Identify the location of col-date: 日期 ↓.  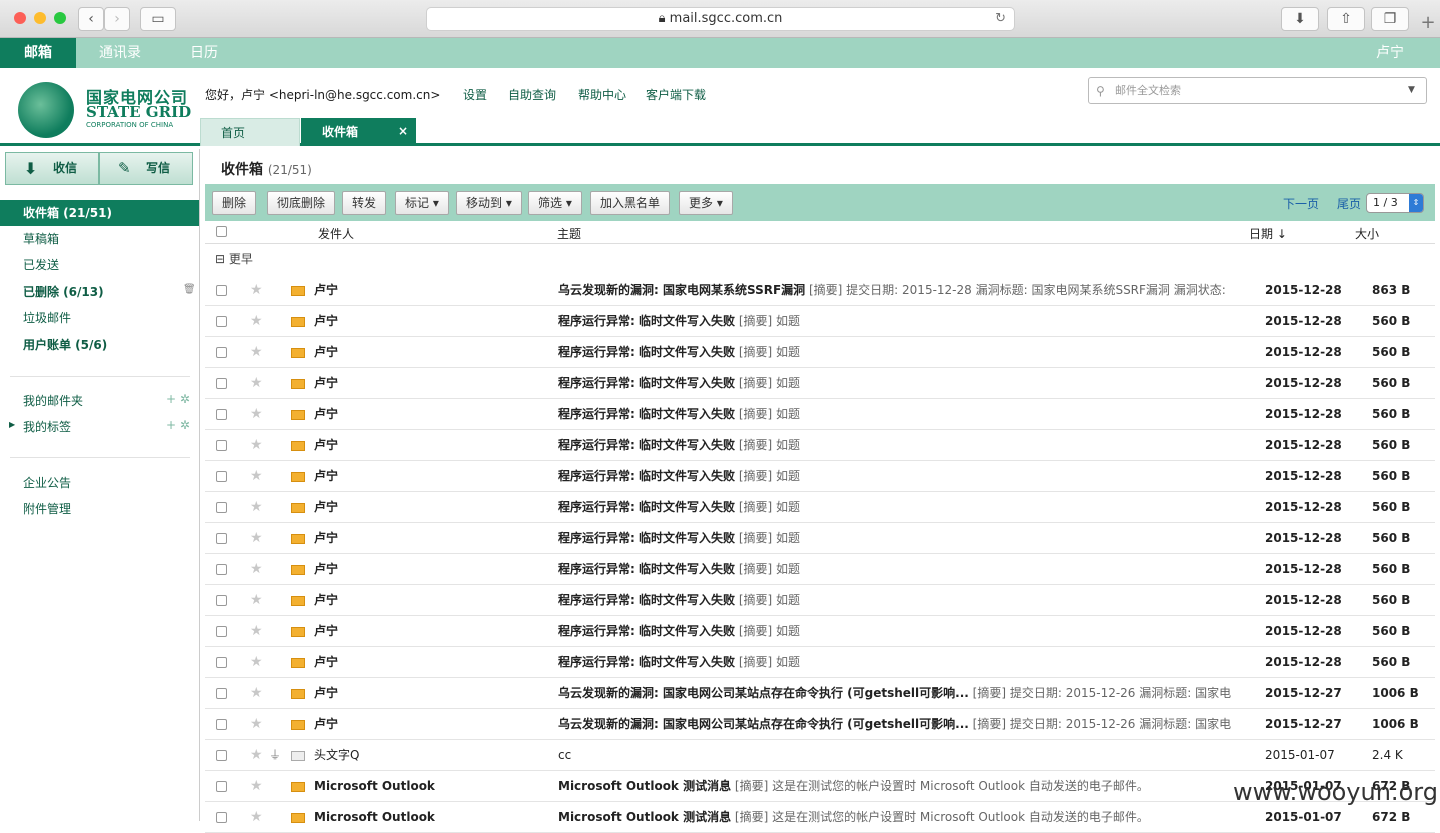
(1268, 233).